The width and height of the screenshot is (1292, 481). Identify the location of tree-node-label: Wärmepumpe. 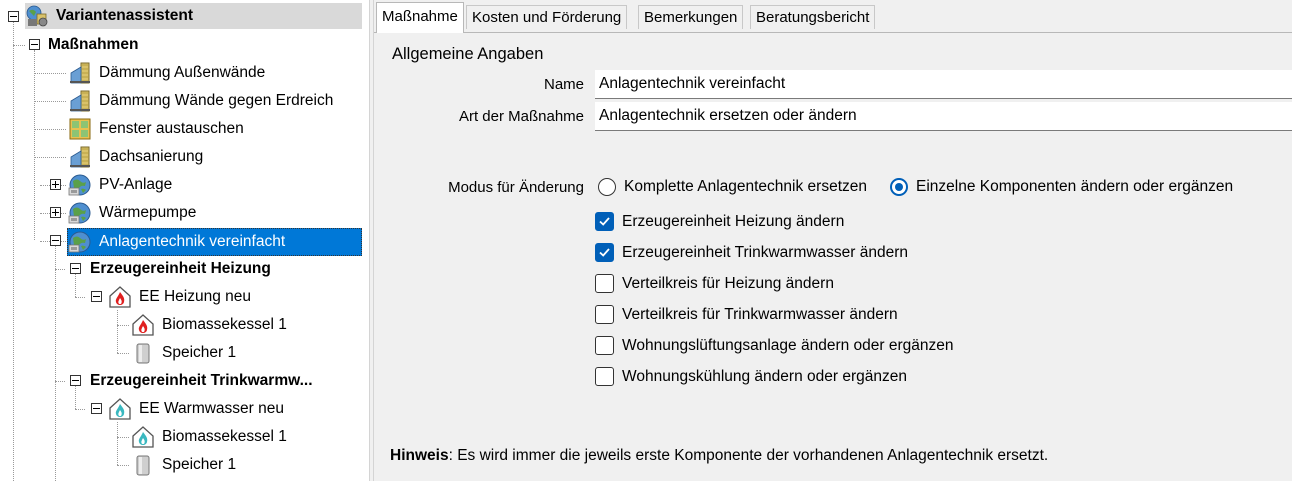
(148, 212).